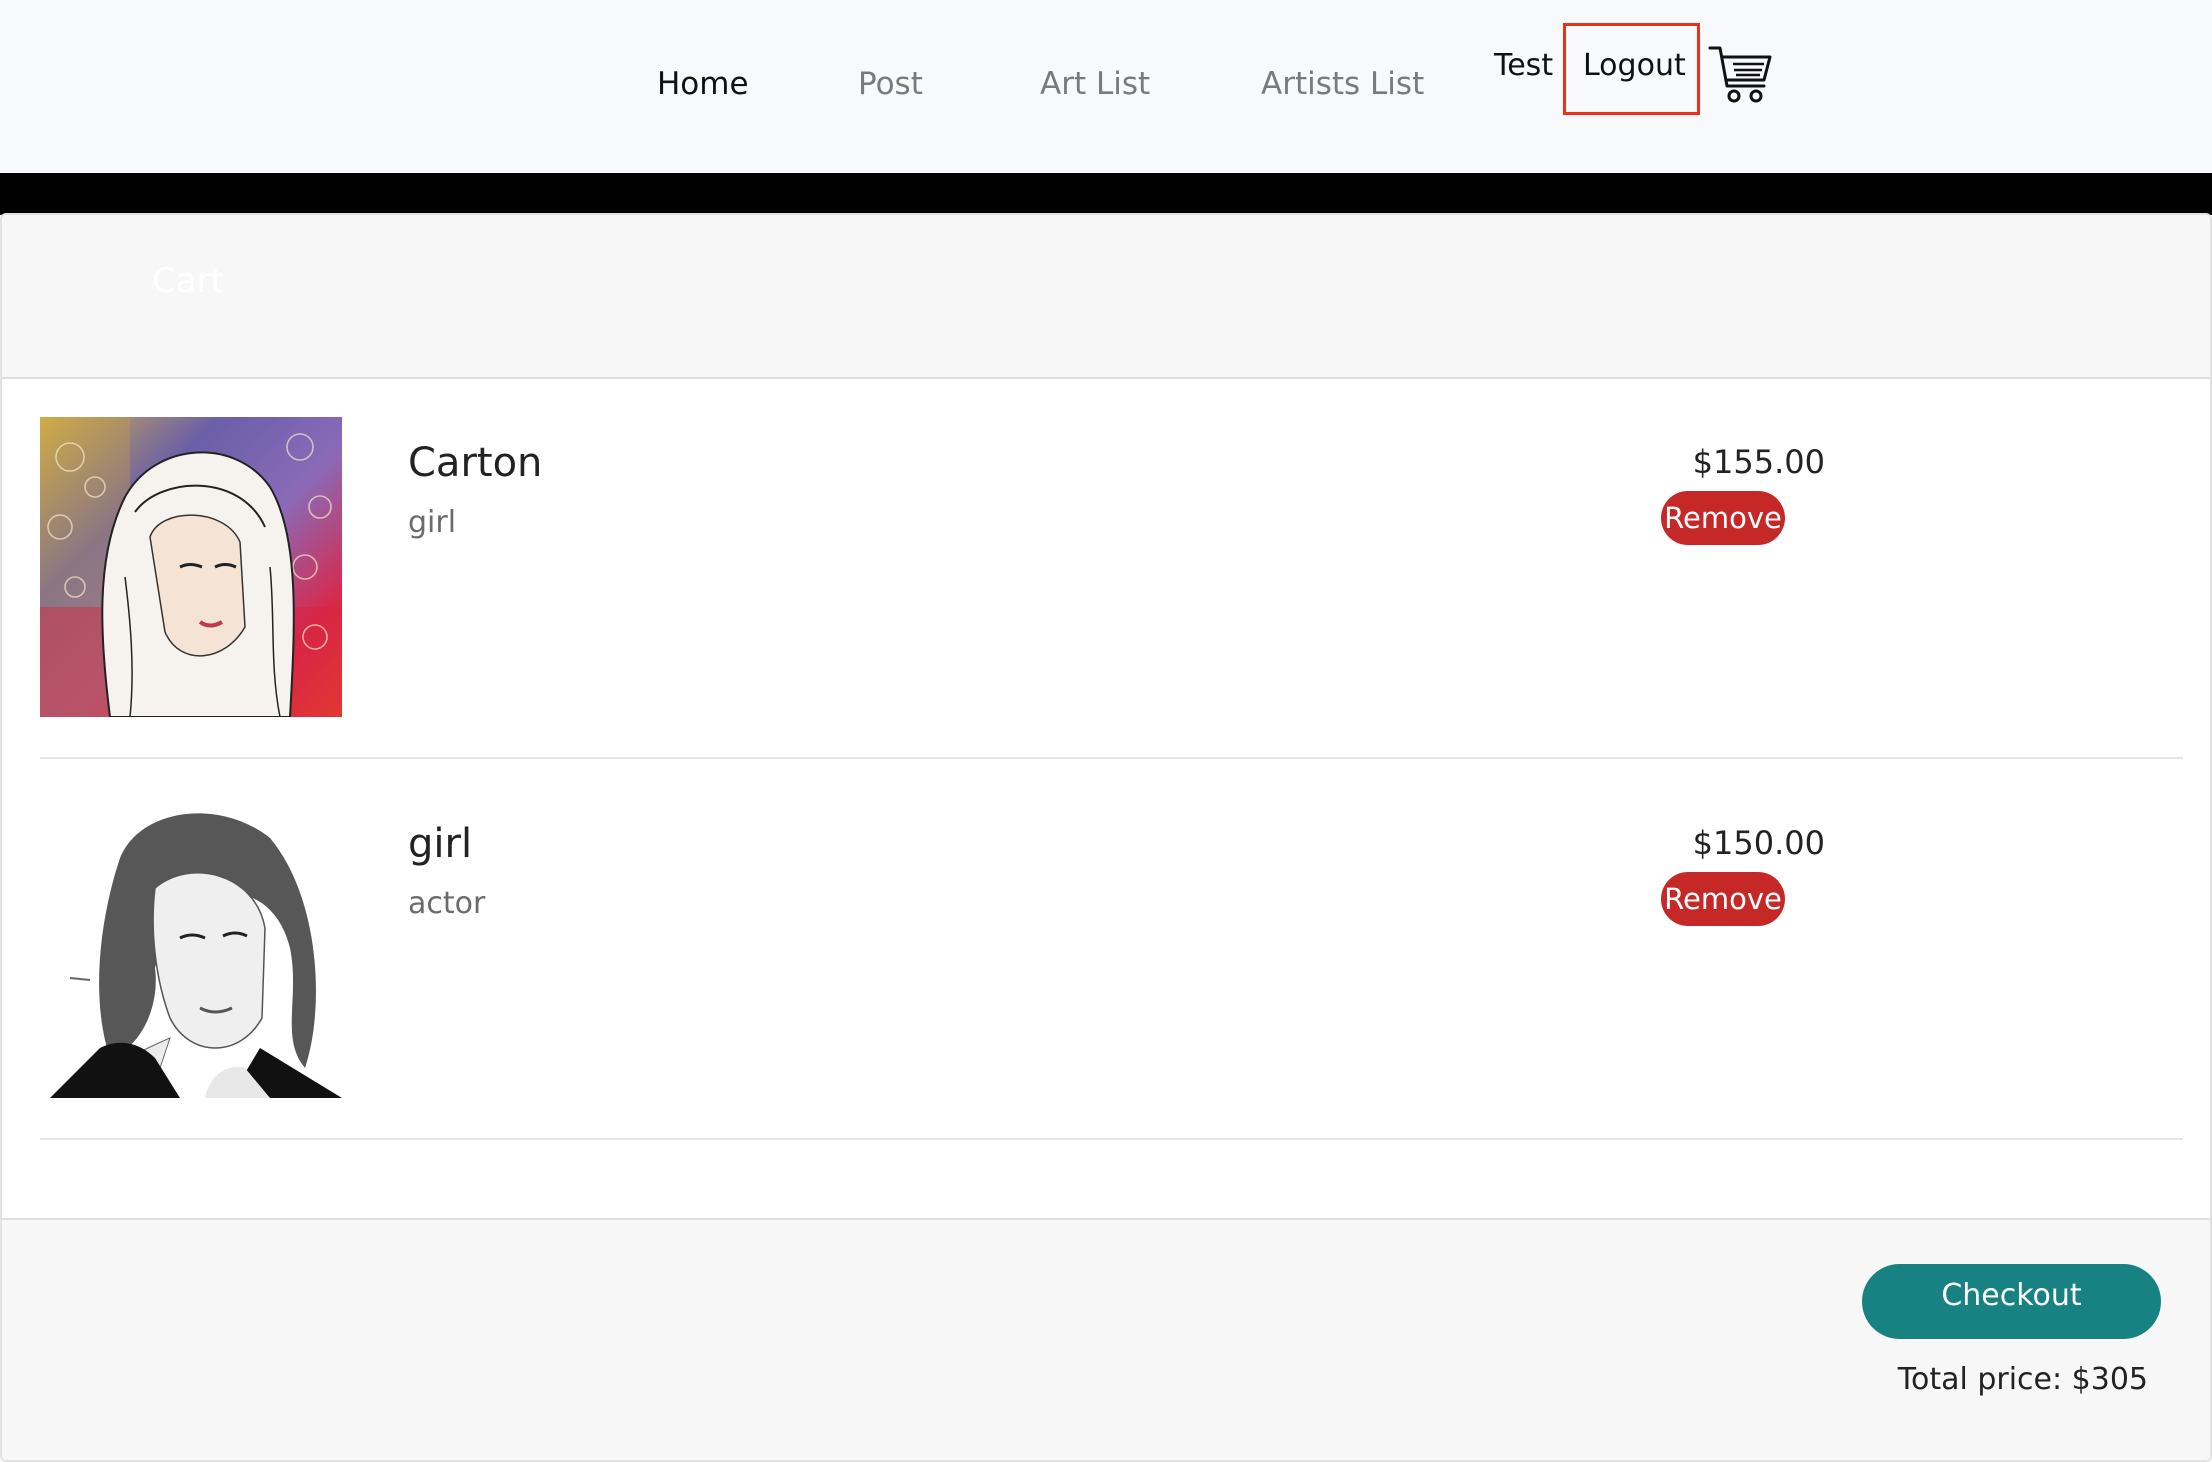  I want to click on nav-post-link: Post, so click(890, 84).